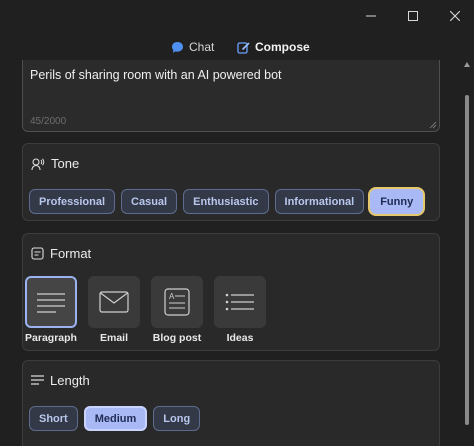  What do you see at coordinates (243, 47) in the screenshot?
I see `compose-pen-icon` at bounding box center [243, 47].